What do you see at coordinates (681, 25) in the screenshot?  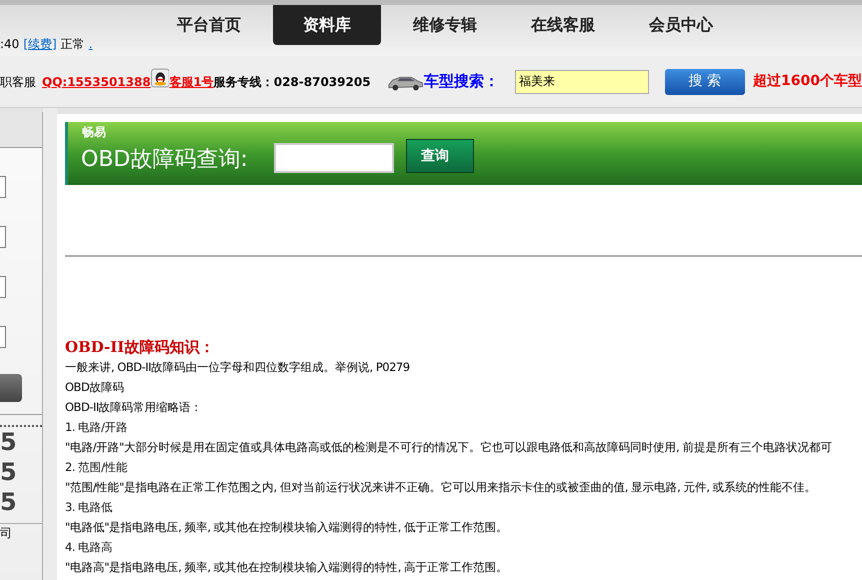 I see `nav-tab: 会员中心` at bounding box center [681, 25].